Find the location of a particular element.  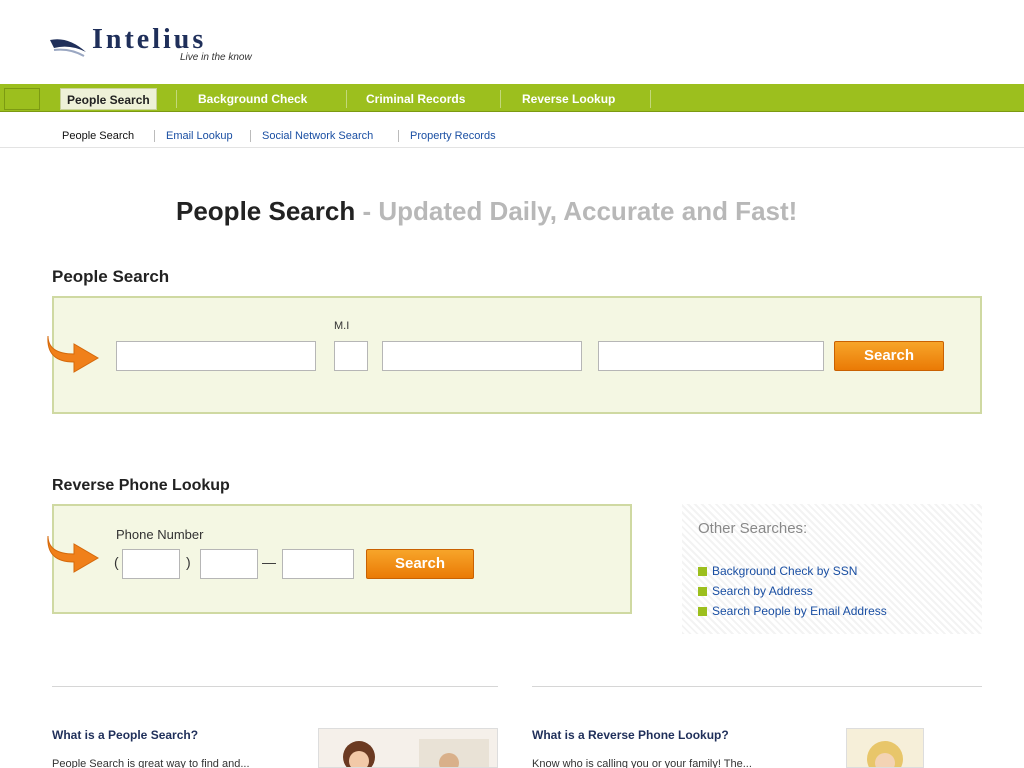

other-search-link: Search People by Email Address is located at coordinates (792, 611).